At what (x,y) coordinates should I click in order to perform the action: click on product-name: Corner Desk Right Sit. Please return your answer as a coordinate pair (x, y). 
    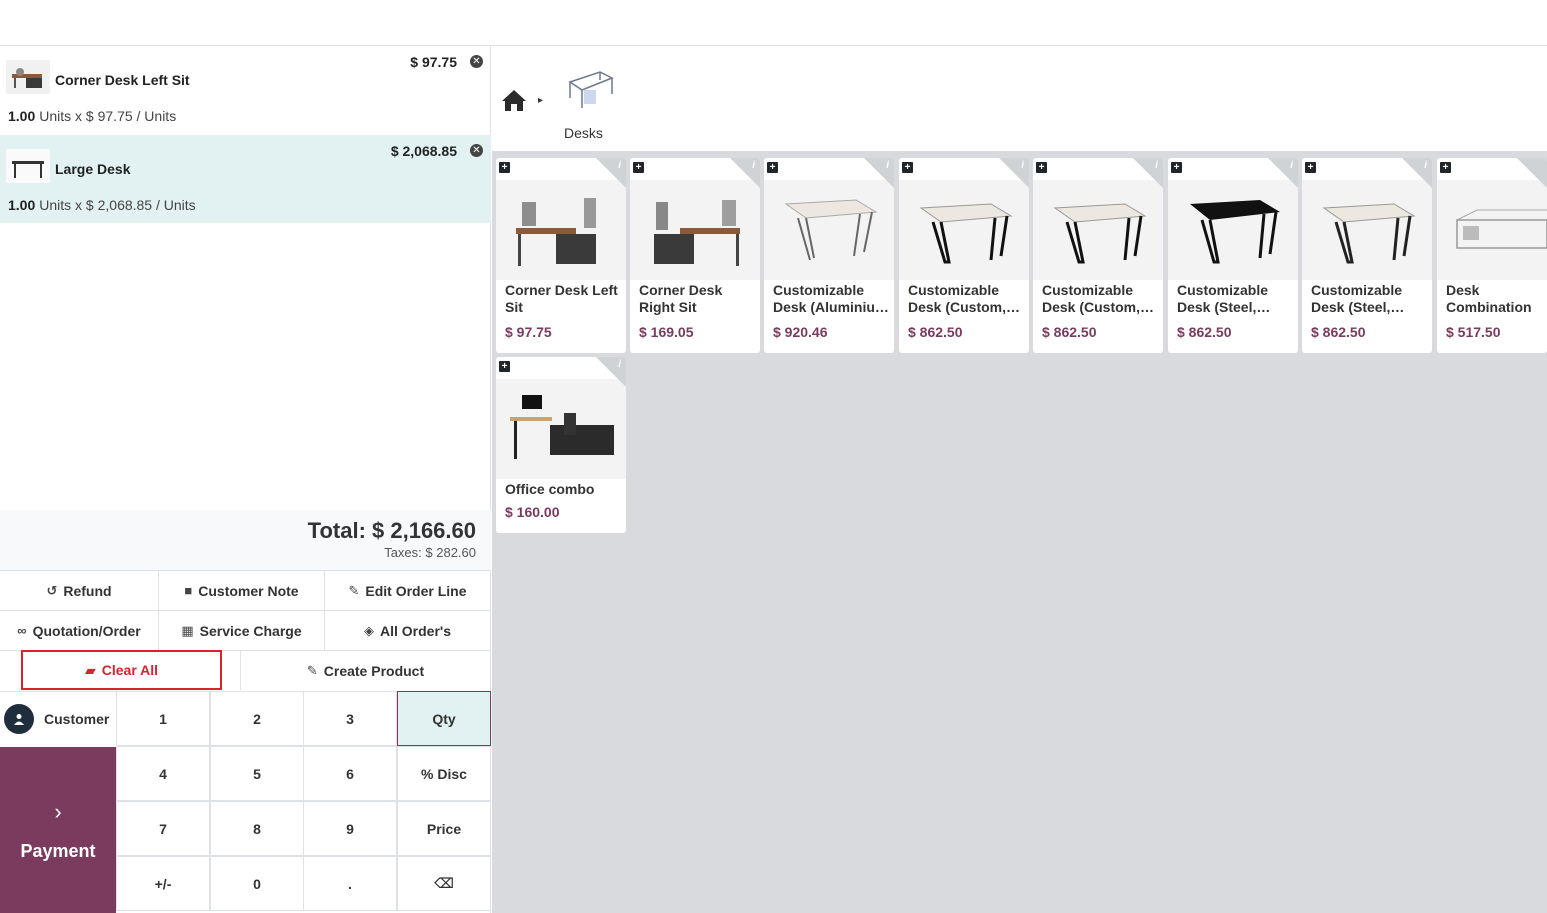
    Looking at the image, I should click on (681, 298).